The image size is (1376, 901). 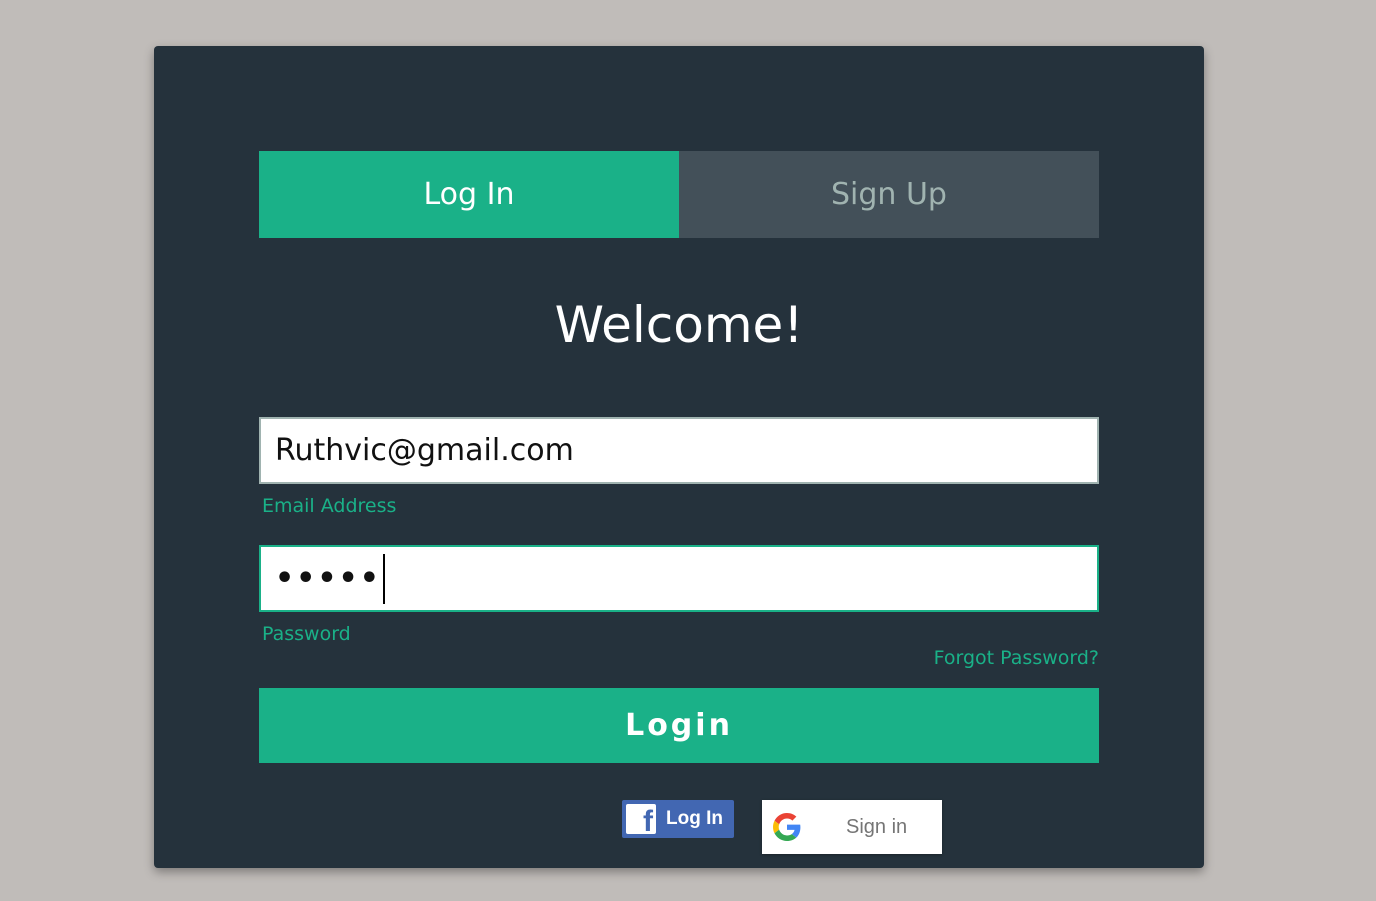 What do you see at coordinates (469, 194) in the screenshot?
I see `tab-log-in: Log In` at bounding box center [469, 194].